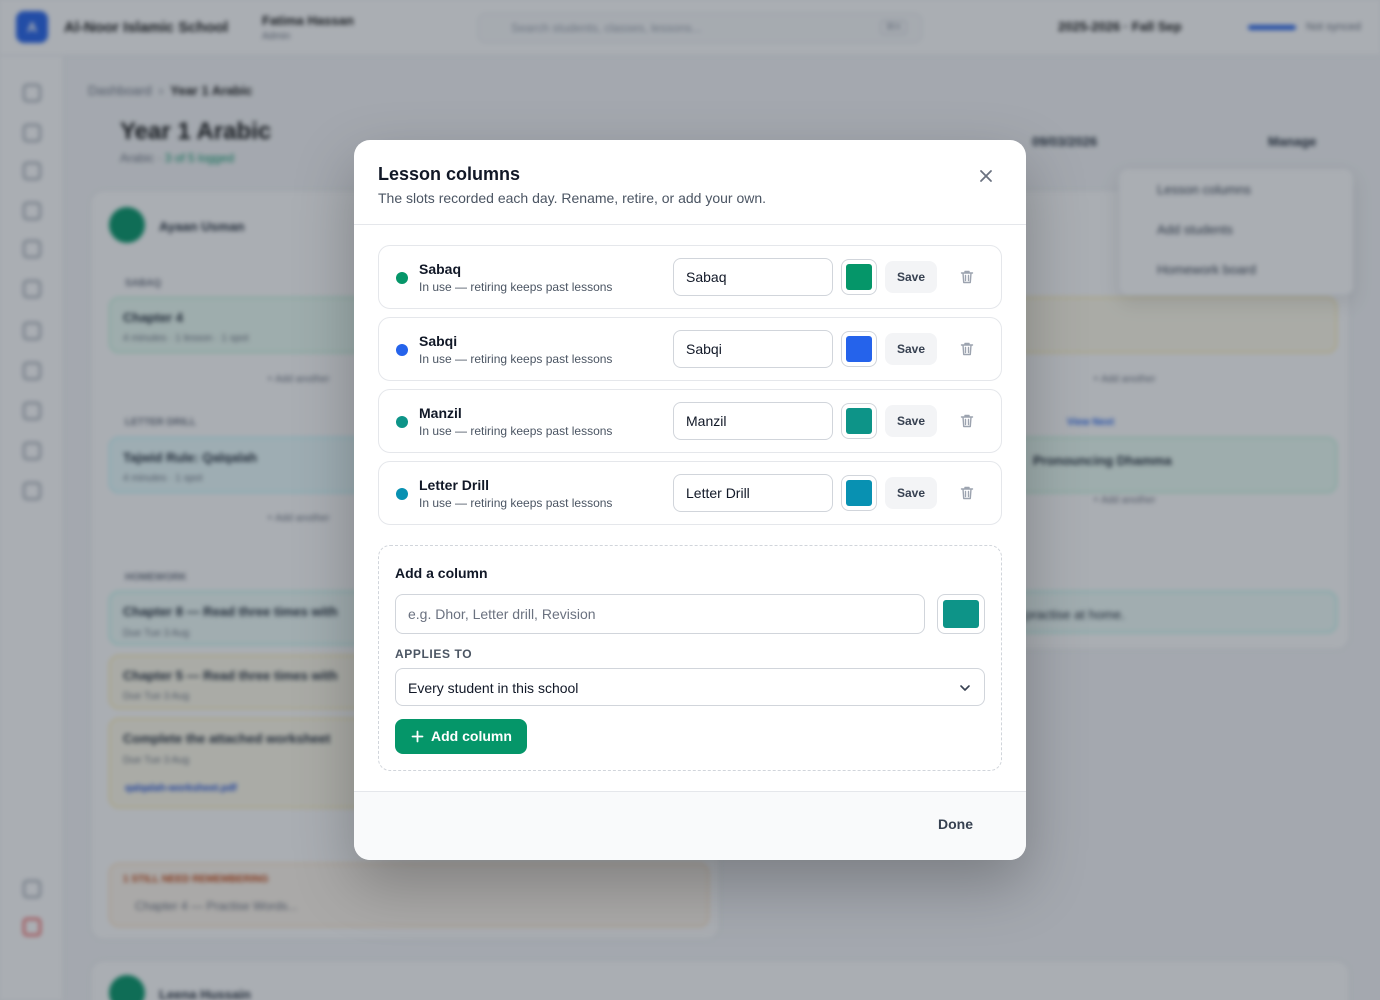 This screenshot has height=1000, width=1380. What do you see at coordinates (454, 485) in the screenshot?
I see `column-name: Letter Drill` at bounding box center [454, 485].